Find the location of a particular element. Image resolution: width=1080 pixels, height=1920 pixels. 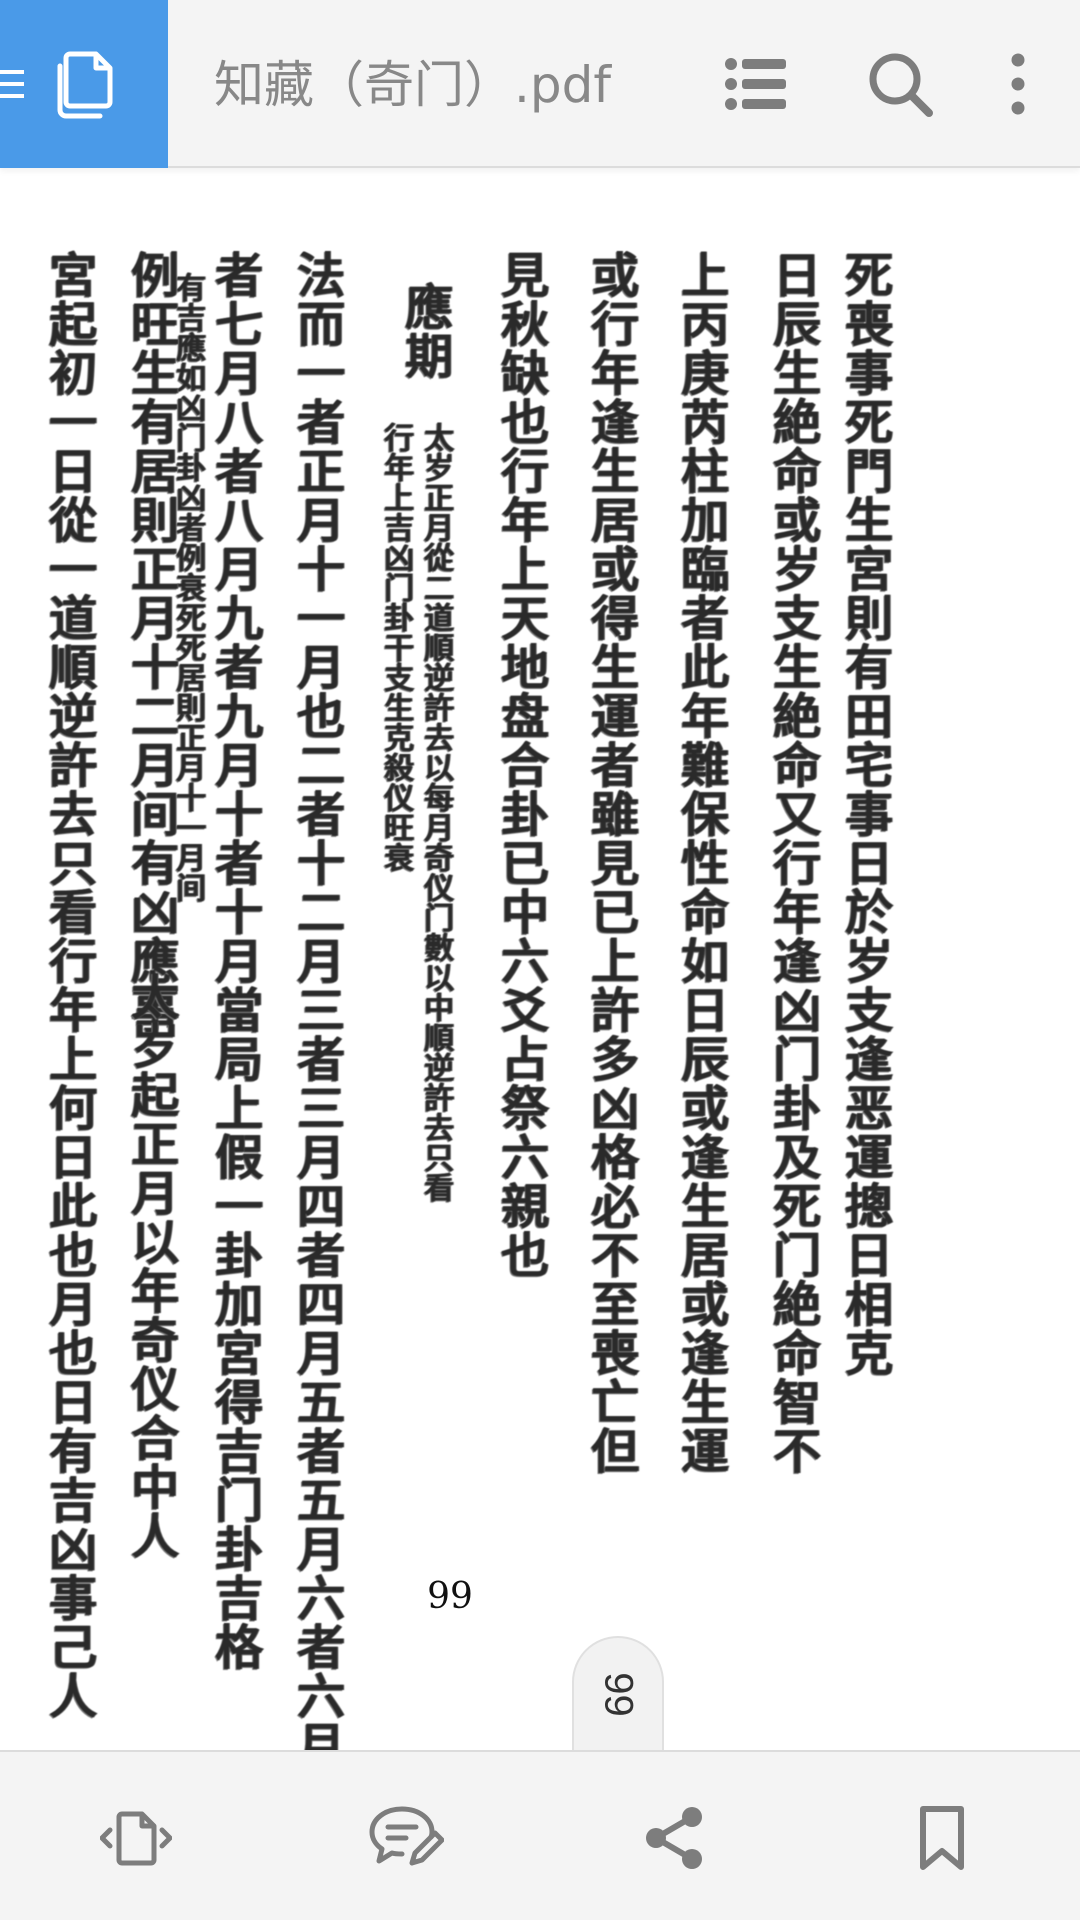

bookmark-icon is located at coordinates (942, 1838).